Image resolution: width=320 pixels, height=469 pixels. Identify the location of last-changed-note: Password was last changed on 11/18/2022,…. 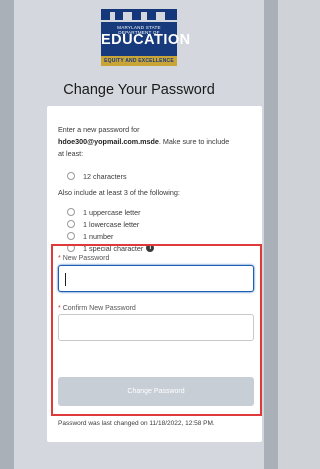
(136, 423).